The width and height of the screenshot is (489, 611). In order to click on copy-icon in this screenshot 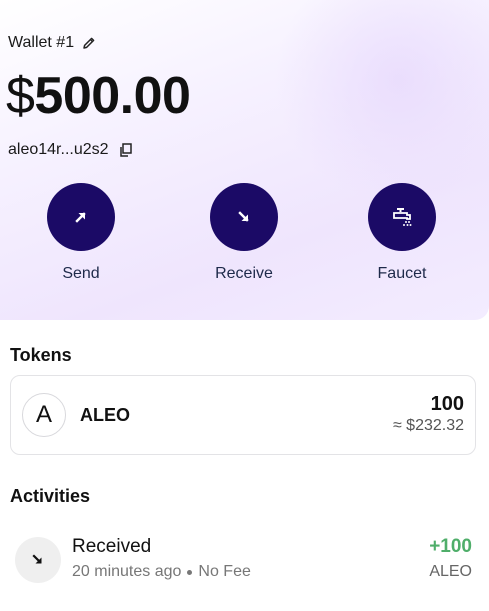, I will do `click(126, 150)`.